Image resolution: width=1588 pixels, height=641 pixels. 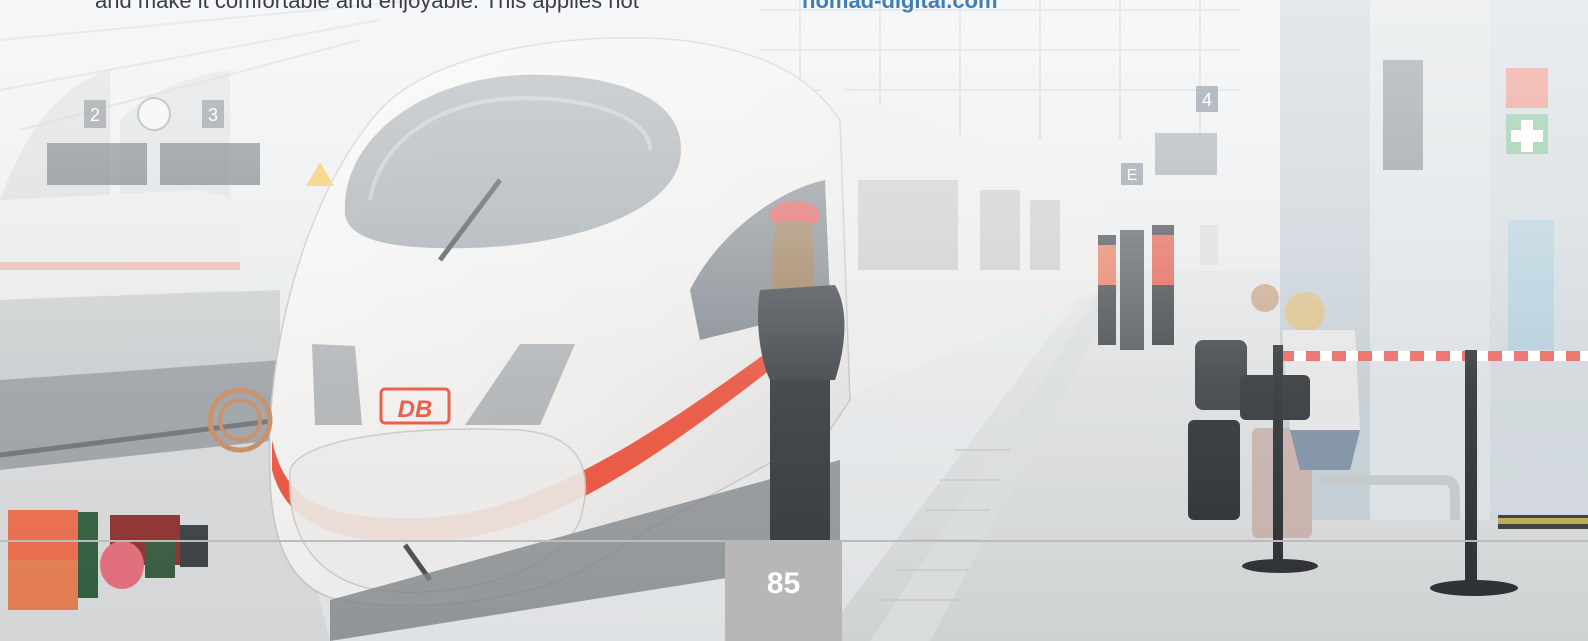 I want to click on svg-text: 2, so click(x=95, y=115).